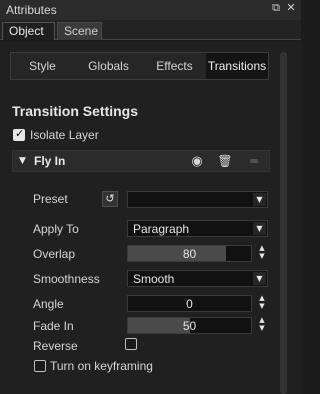 Image resolution: width=320 pixels, height=394 pixels. Describe the element at coordinates (108, 66) in the screenshot. I see `tab-globals: Globals` at that location.